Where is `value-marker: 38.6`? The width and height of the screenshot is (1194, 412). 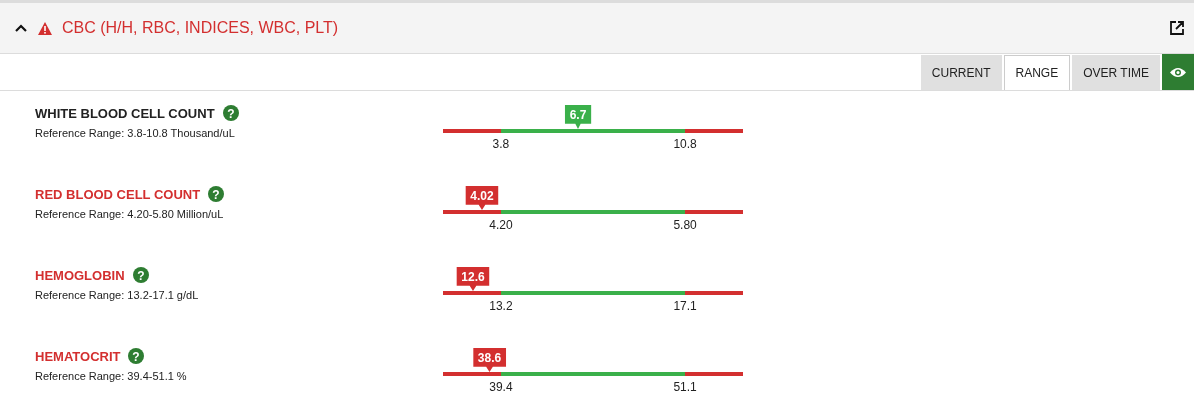
value-marker: 38.6 is located at coordinates (489, 360).